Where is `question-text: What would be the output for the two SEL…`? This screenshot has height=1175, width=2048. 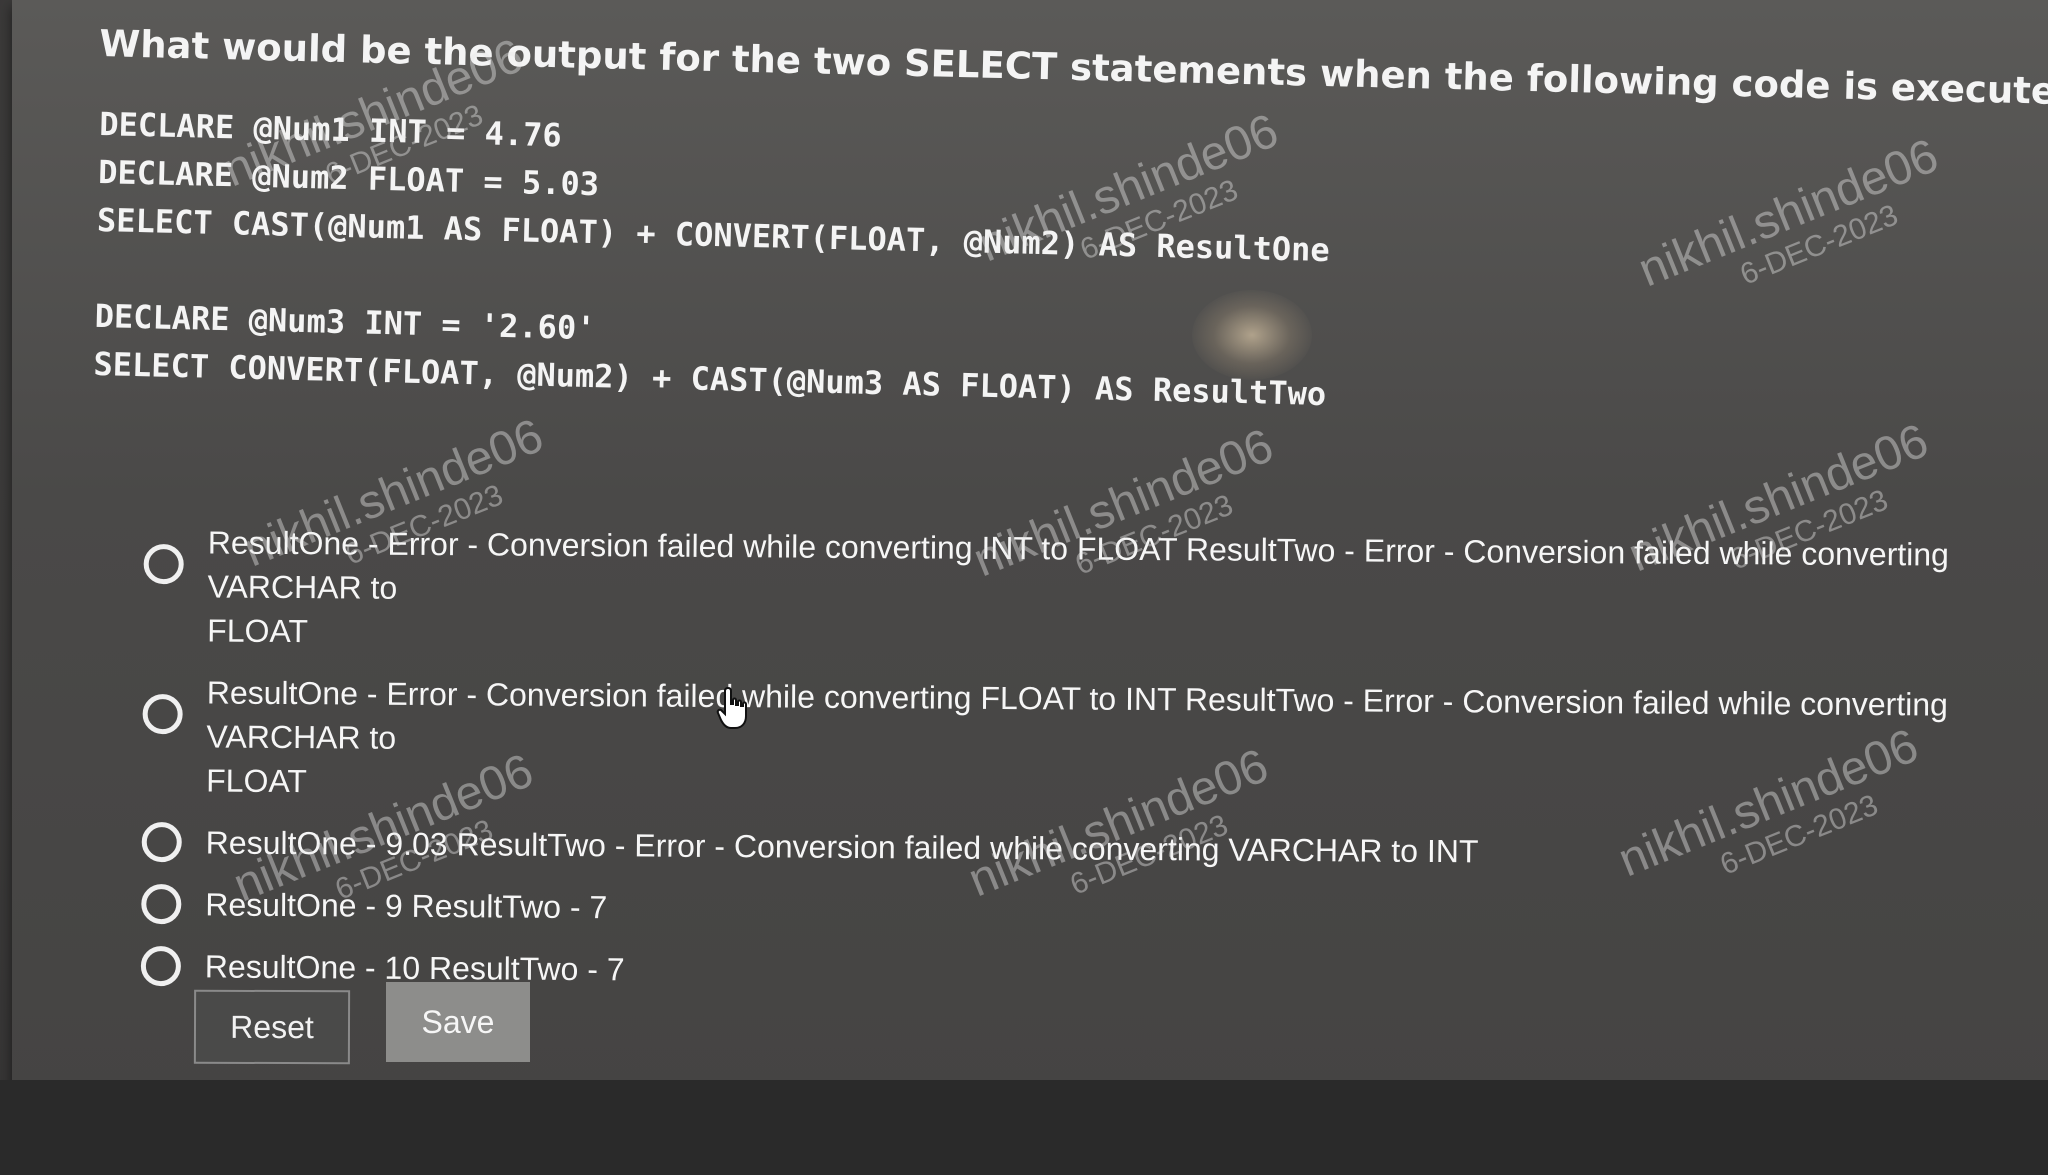
question-text: What would be the output for the two SEL… is located at coordinates (1073, 71).